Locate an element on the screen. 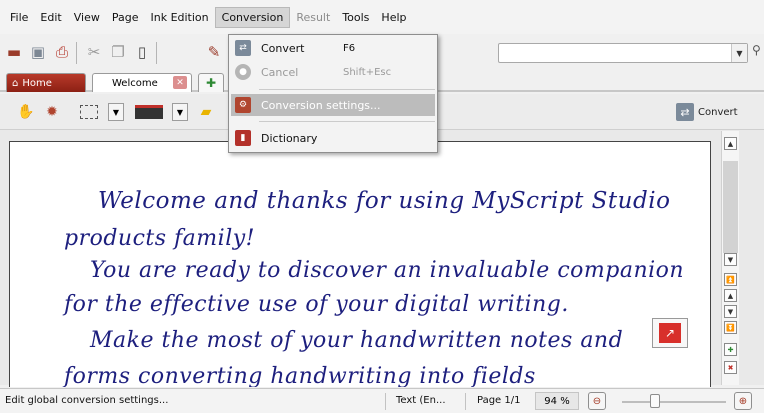  vertical-scrollbar: ▲ ▼ ⏫ ▲ ▼ ⏬ ✚ ✖ is located at coordinates (730, 258).